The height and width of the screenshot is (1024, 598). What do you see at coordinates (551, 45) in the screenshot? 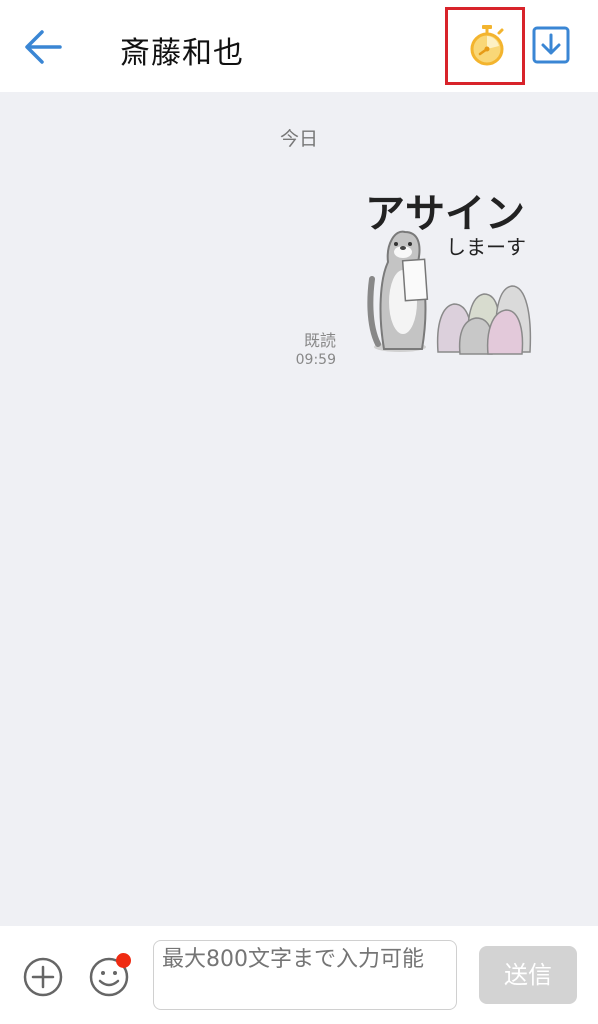
I see `download-icon` at bounding box center [551, 45].